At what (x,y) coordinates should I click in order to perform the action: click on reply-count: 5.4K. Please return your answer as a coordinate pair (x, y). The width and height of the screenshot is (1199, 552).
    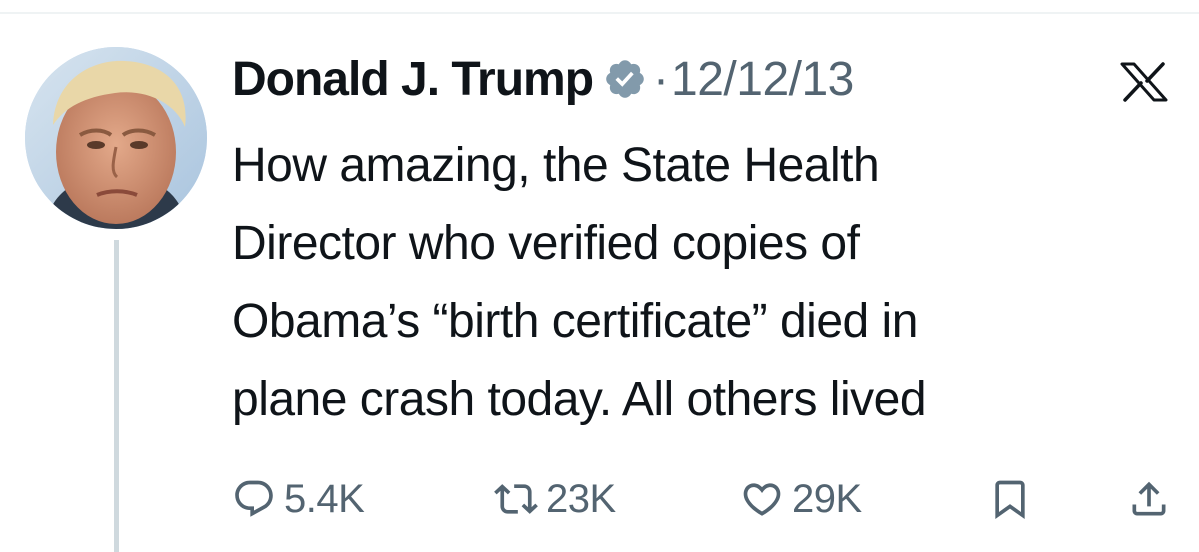
    Looking at the image, I should click on (324, 498).